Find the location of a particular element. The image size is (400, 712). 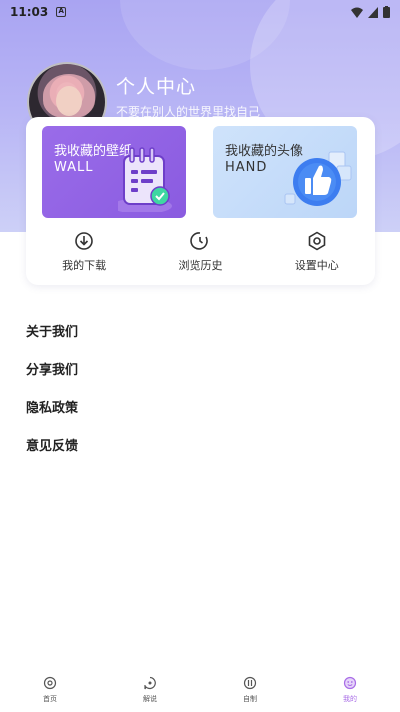

battery-icon is located at coordinates (386, 12).